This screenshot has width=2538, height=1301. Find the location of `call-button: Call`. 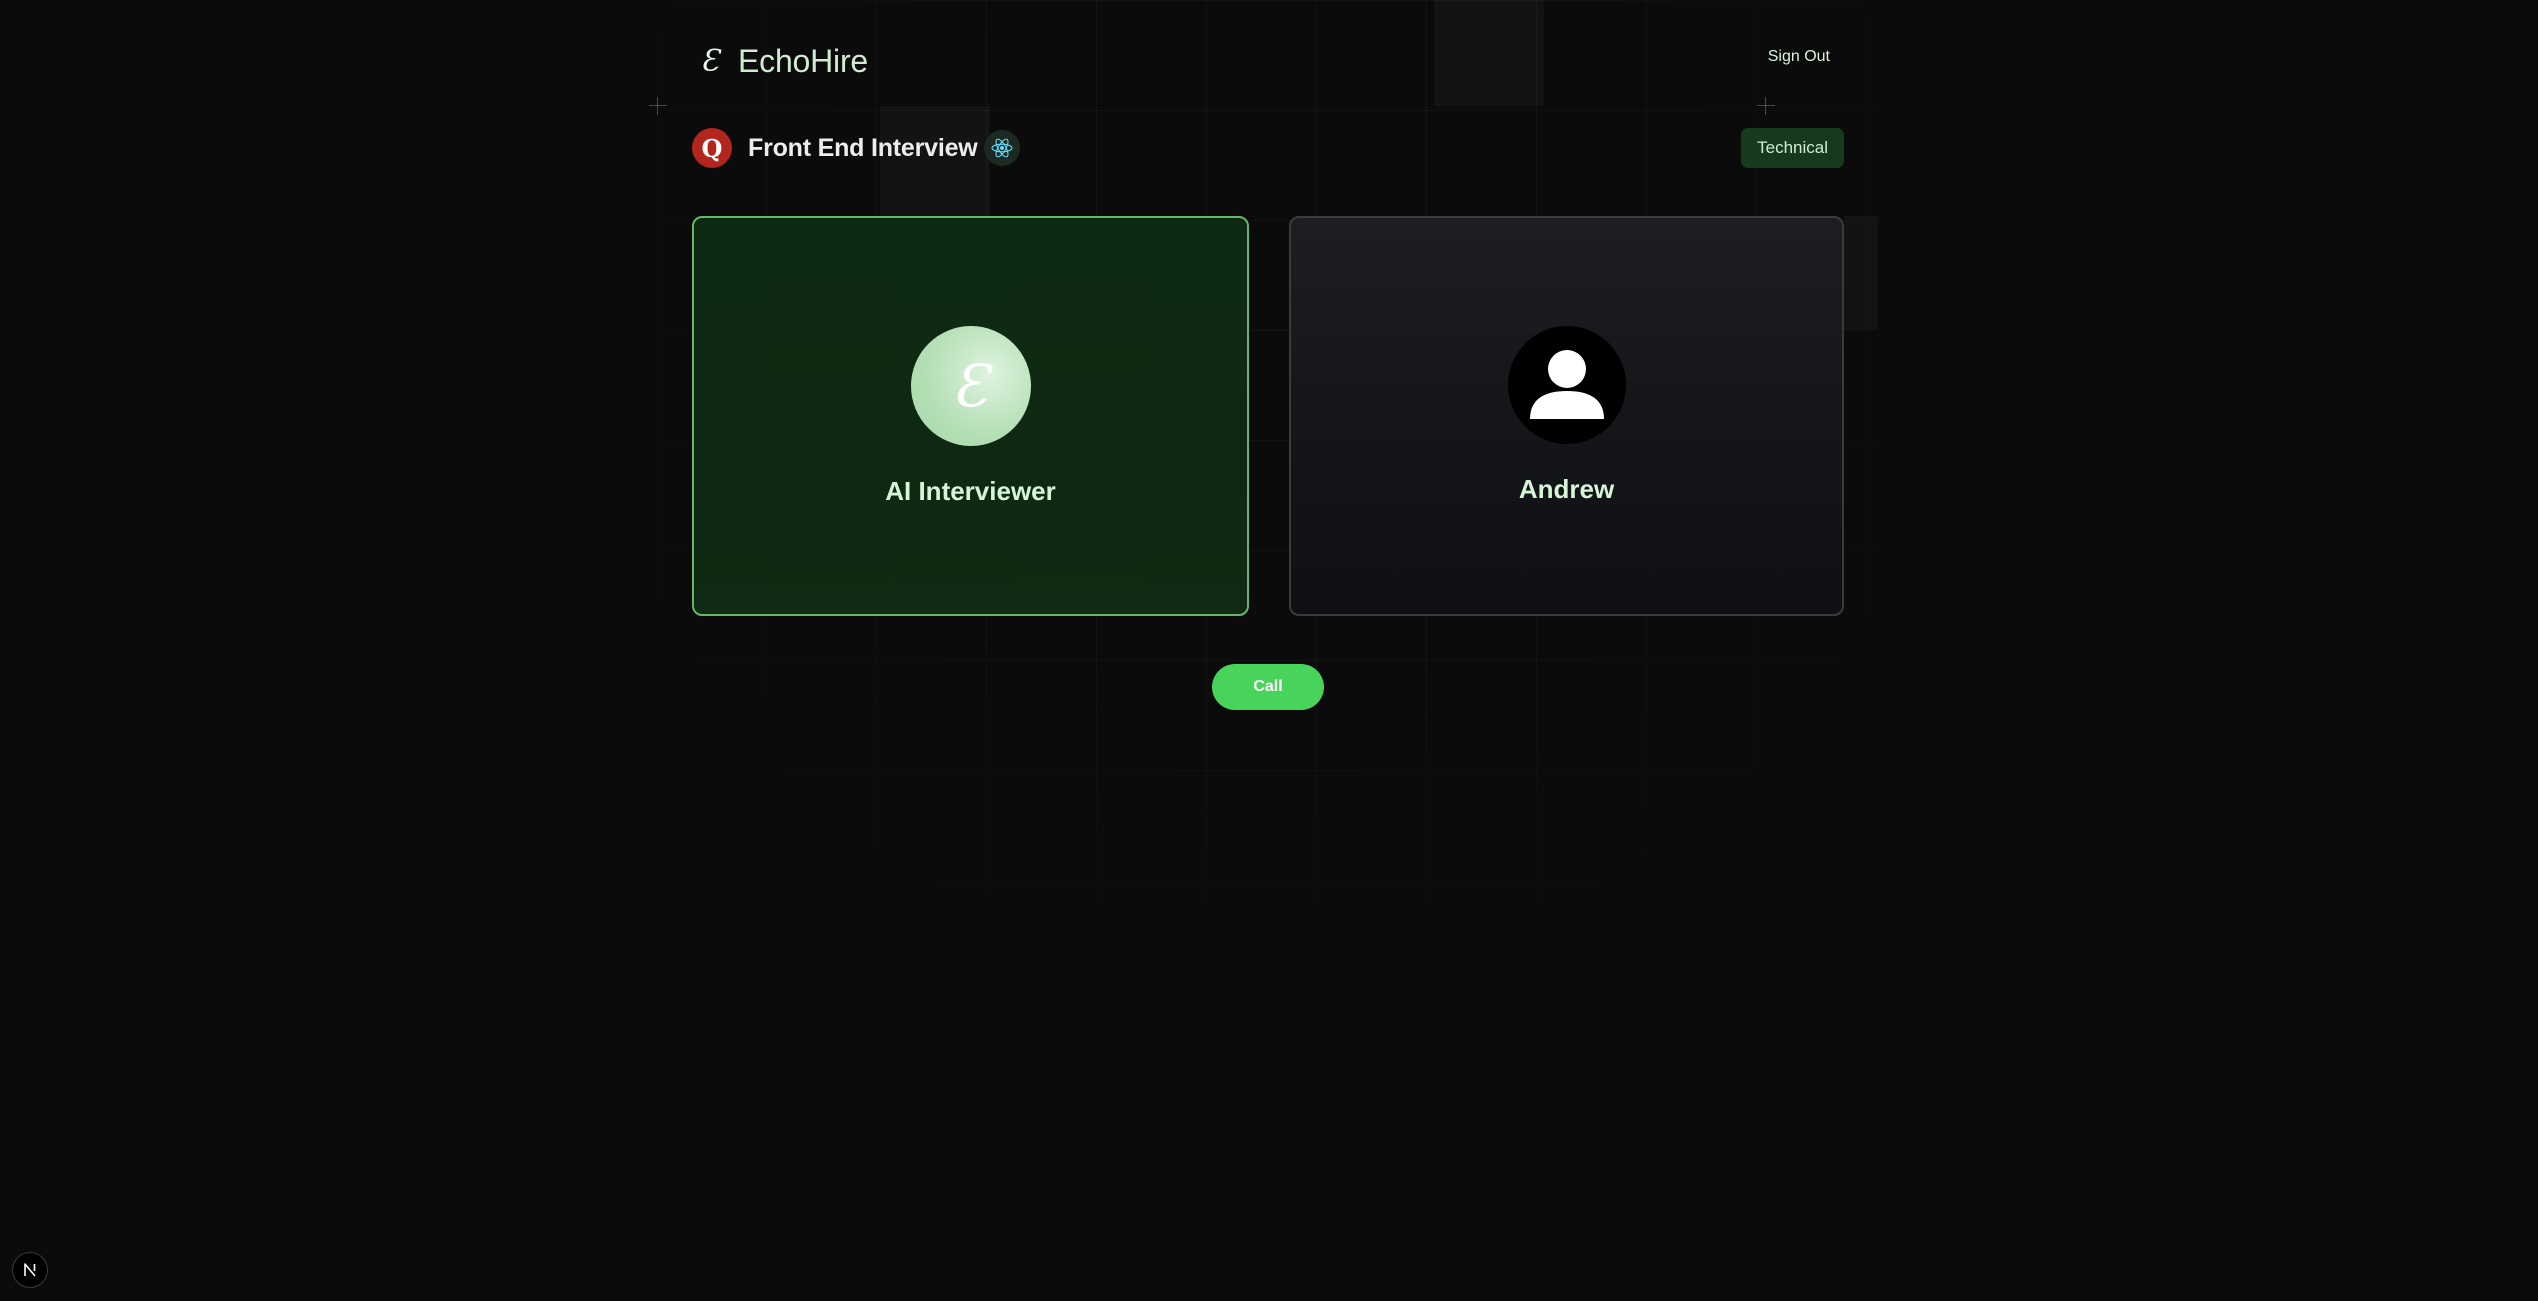

call-button: Call is located at coordinates (1268, 687).